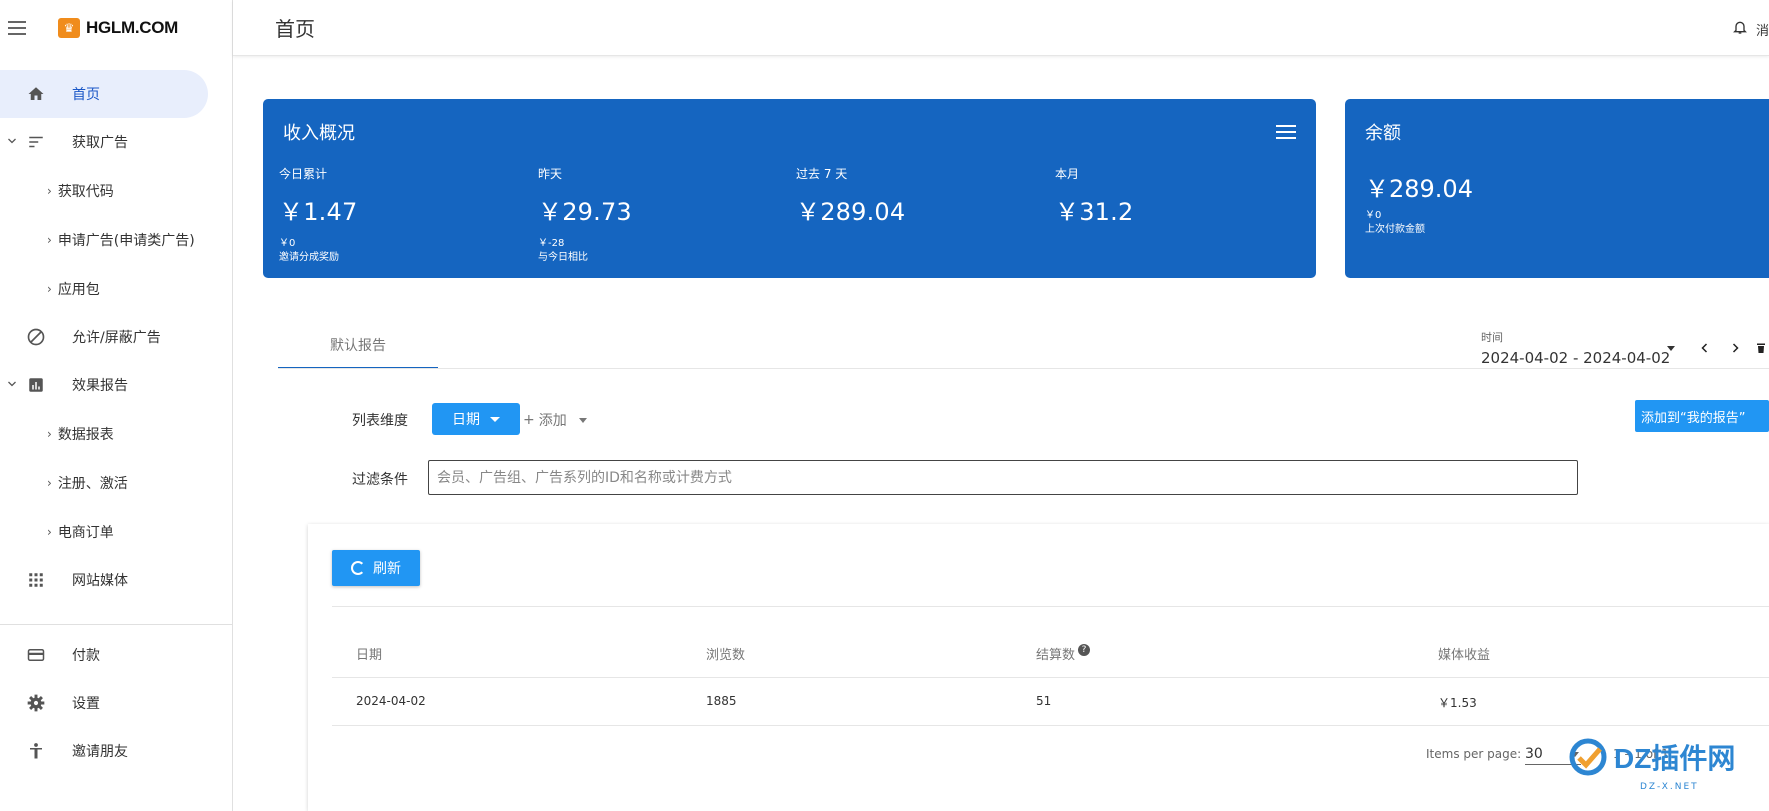  What do you see at coordinates (116, 433) in the screenshot?
I see `sidebar-subitem-data-report: › 数据报表` at bounding box center [116, 433].